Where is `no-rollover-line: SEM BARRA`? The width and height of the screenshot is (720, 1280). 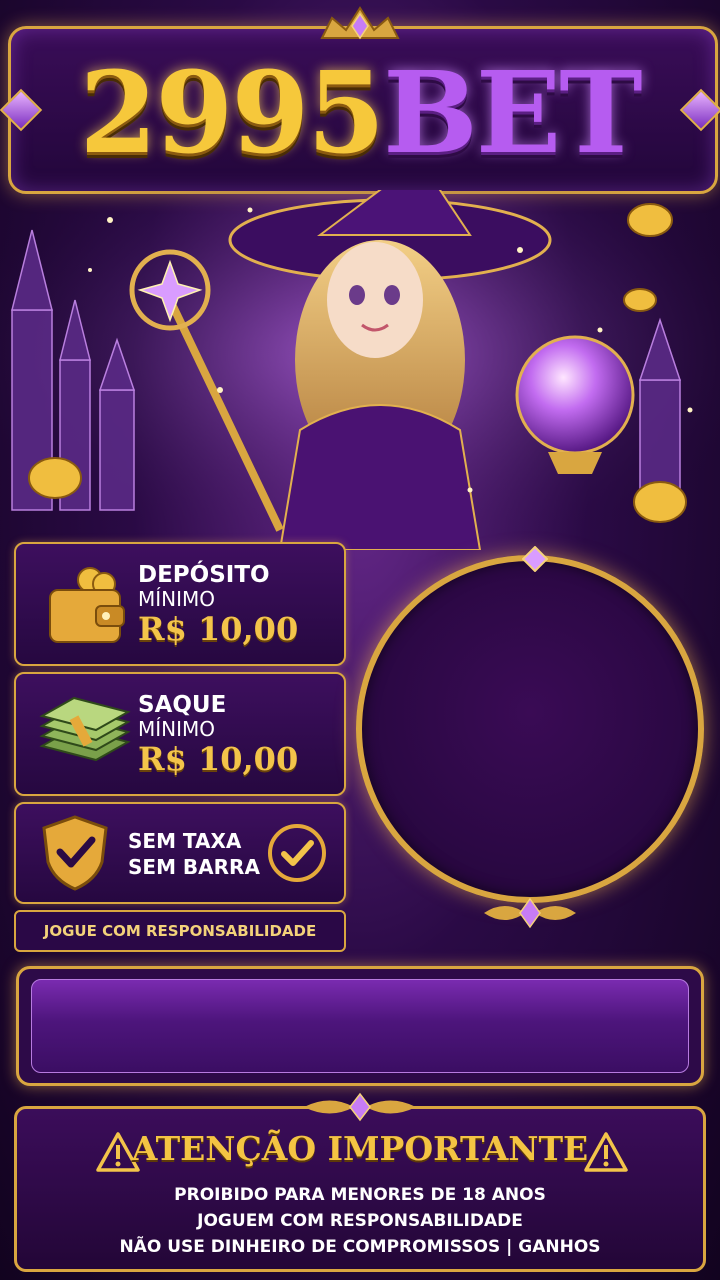
no-rollover-line: SEM BARRA is located at coordinates (194, 867).